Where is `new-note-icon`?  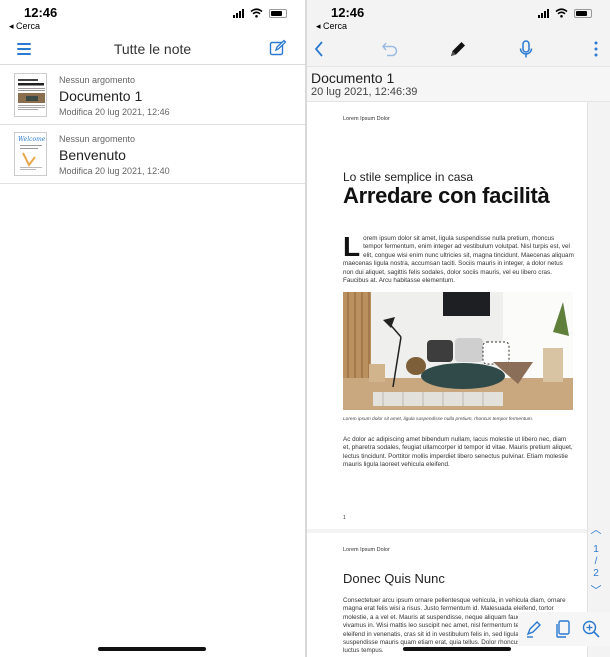
new-note-icon is located at coordinates (278, 48).